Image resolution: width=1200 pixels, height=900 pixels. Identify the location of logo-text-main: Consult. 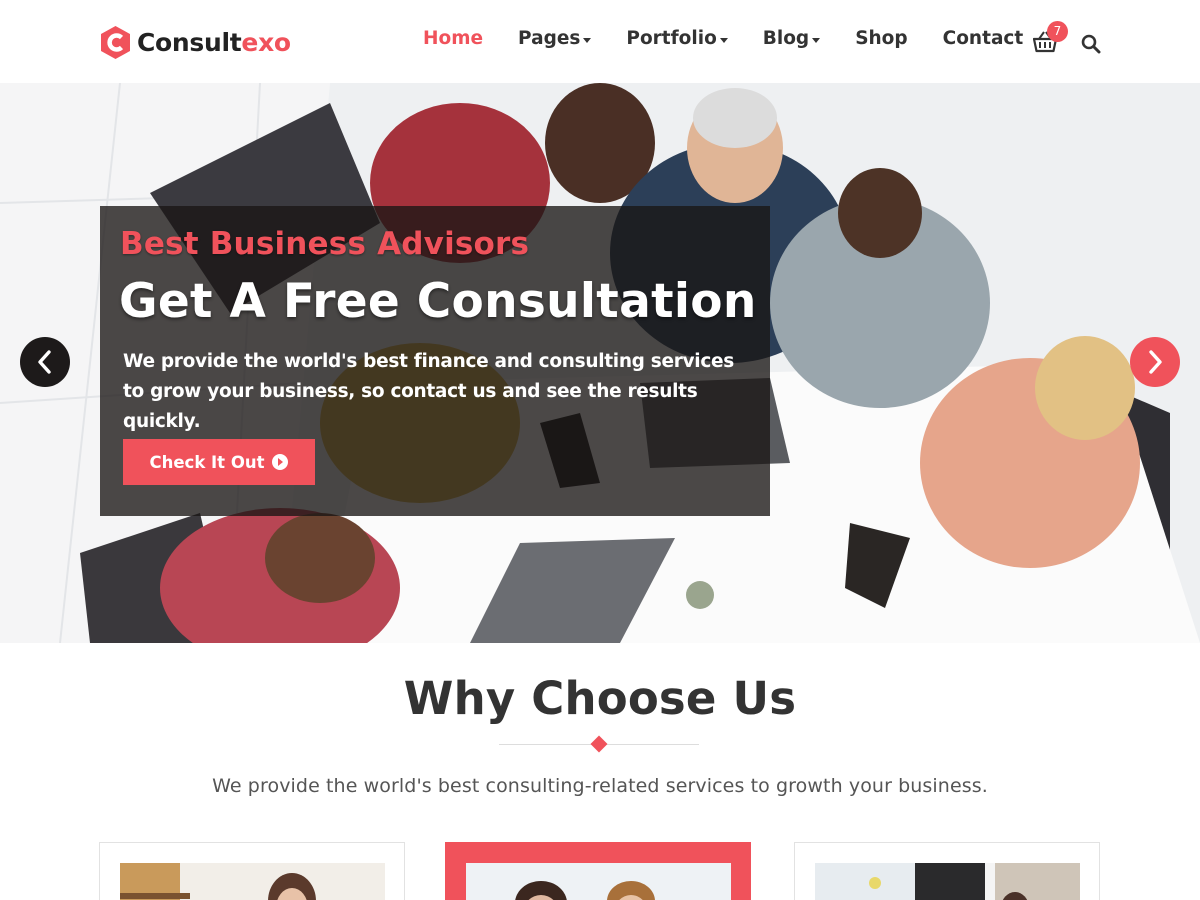
(189, 42).